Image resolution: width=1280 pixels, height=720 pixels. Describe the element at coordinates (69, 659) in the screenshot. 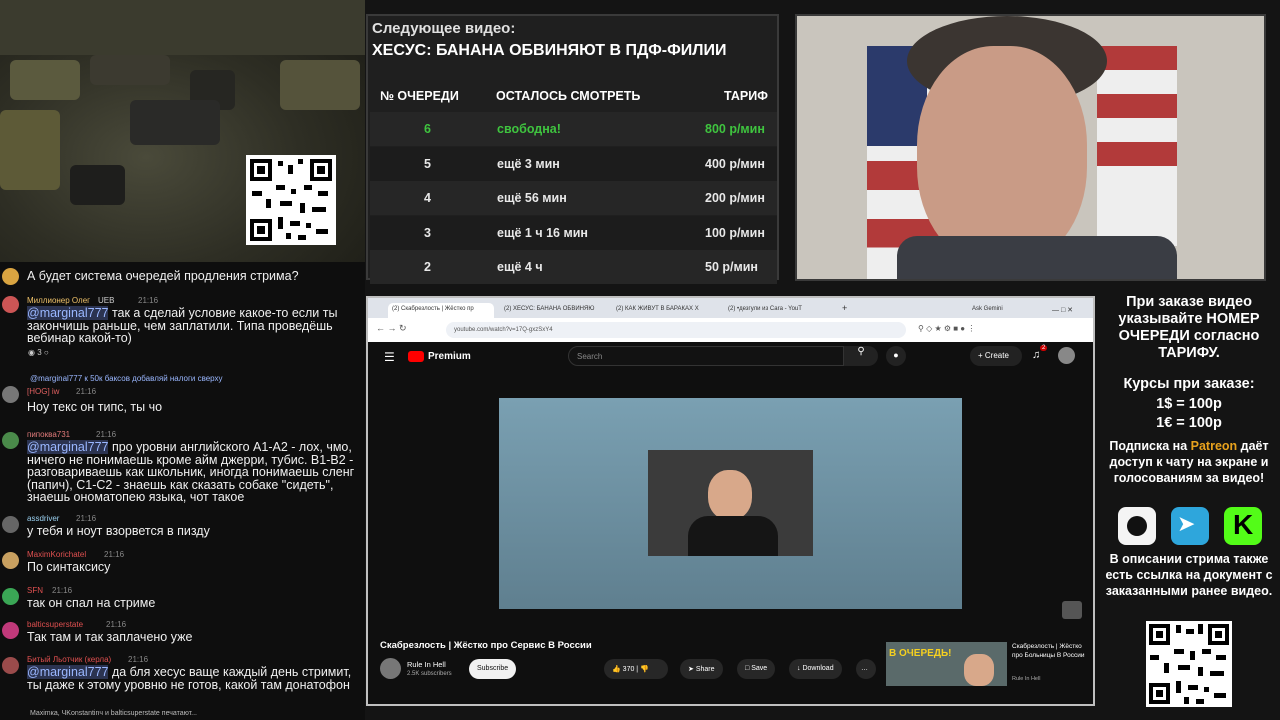

I see `chat-username: Битый Льотчик (керла)` at that location.